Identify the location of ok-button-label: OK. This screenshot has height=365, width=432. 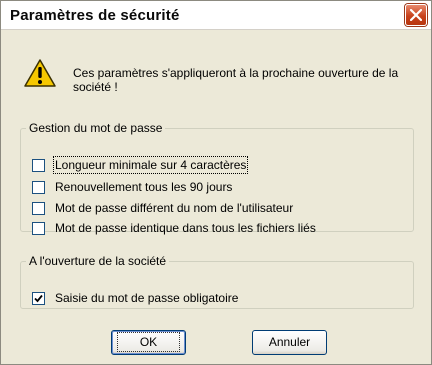
(148, 342).